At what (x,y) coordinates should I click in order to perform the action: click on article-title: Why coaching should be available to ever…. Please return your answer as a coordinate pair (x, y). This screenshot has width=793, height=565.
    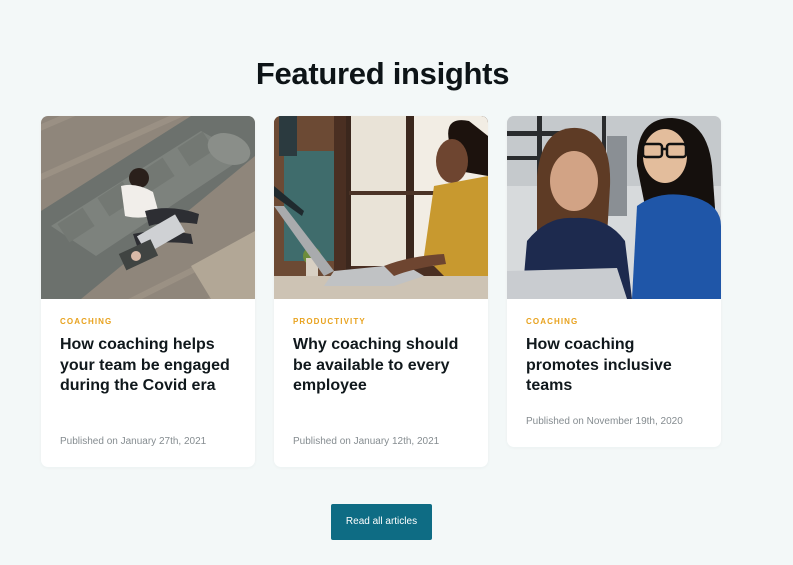
    Looking at the image, I should click on (383, 366).